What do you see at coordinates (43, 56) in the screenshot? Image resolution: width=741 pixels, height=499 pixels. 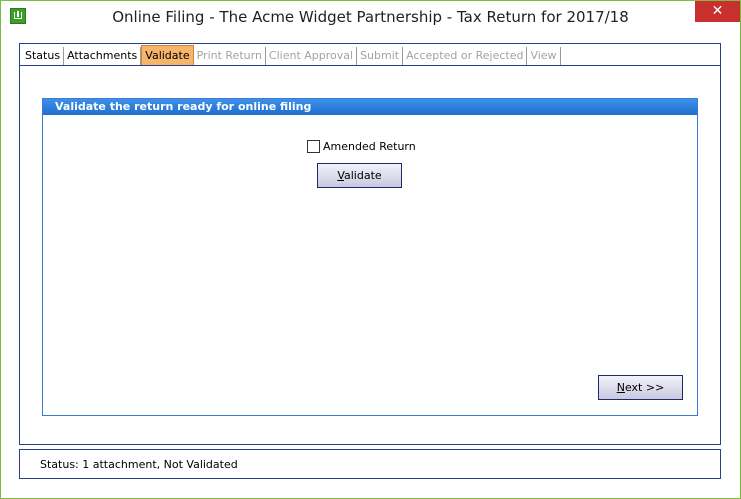 I see `tab-status: Status` at bounding box center [43, 56].